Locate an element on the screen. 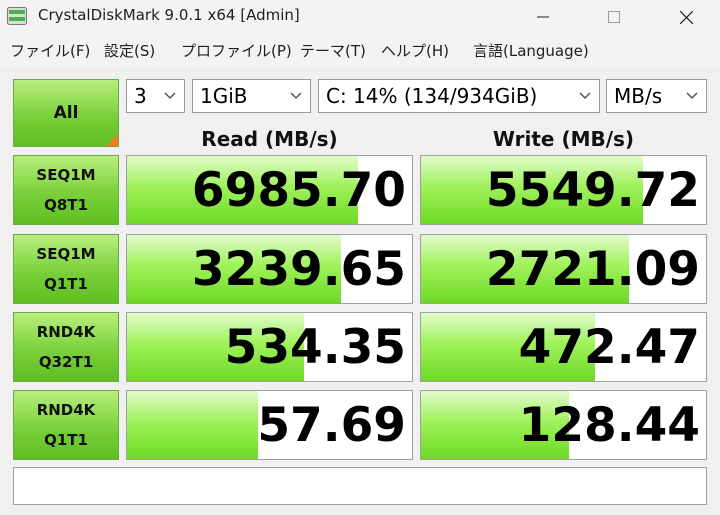 The image size is (720, 515). unit-value: MB/s is located at coordinates (638, 96).